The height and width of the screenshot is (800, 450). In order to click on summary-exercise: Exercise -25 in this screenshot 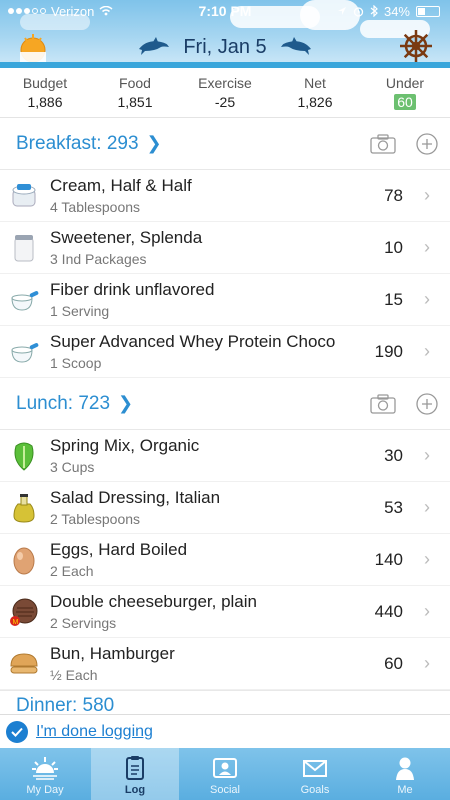, I will do `click(225, 92)`.